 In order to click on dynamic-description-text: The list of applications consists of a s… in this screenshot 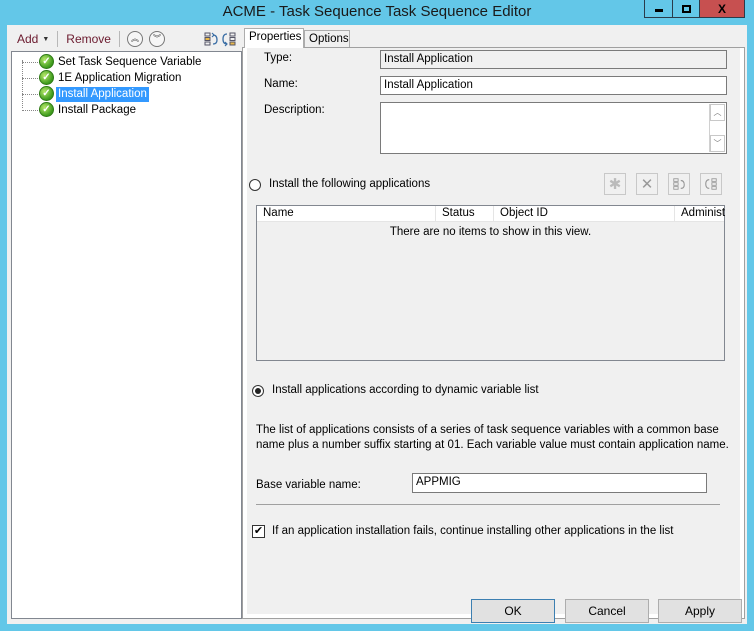, I will do `click(492, 437)`.